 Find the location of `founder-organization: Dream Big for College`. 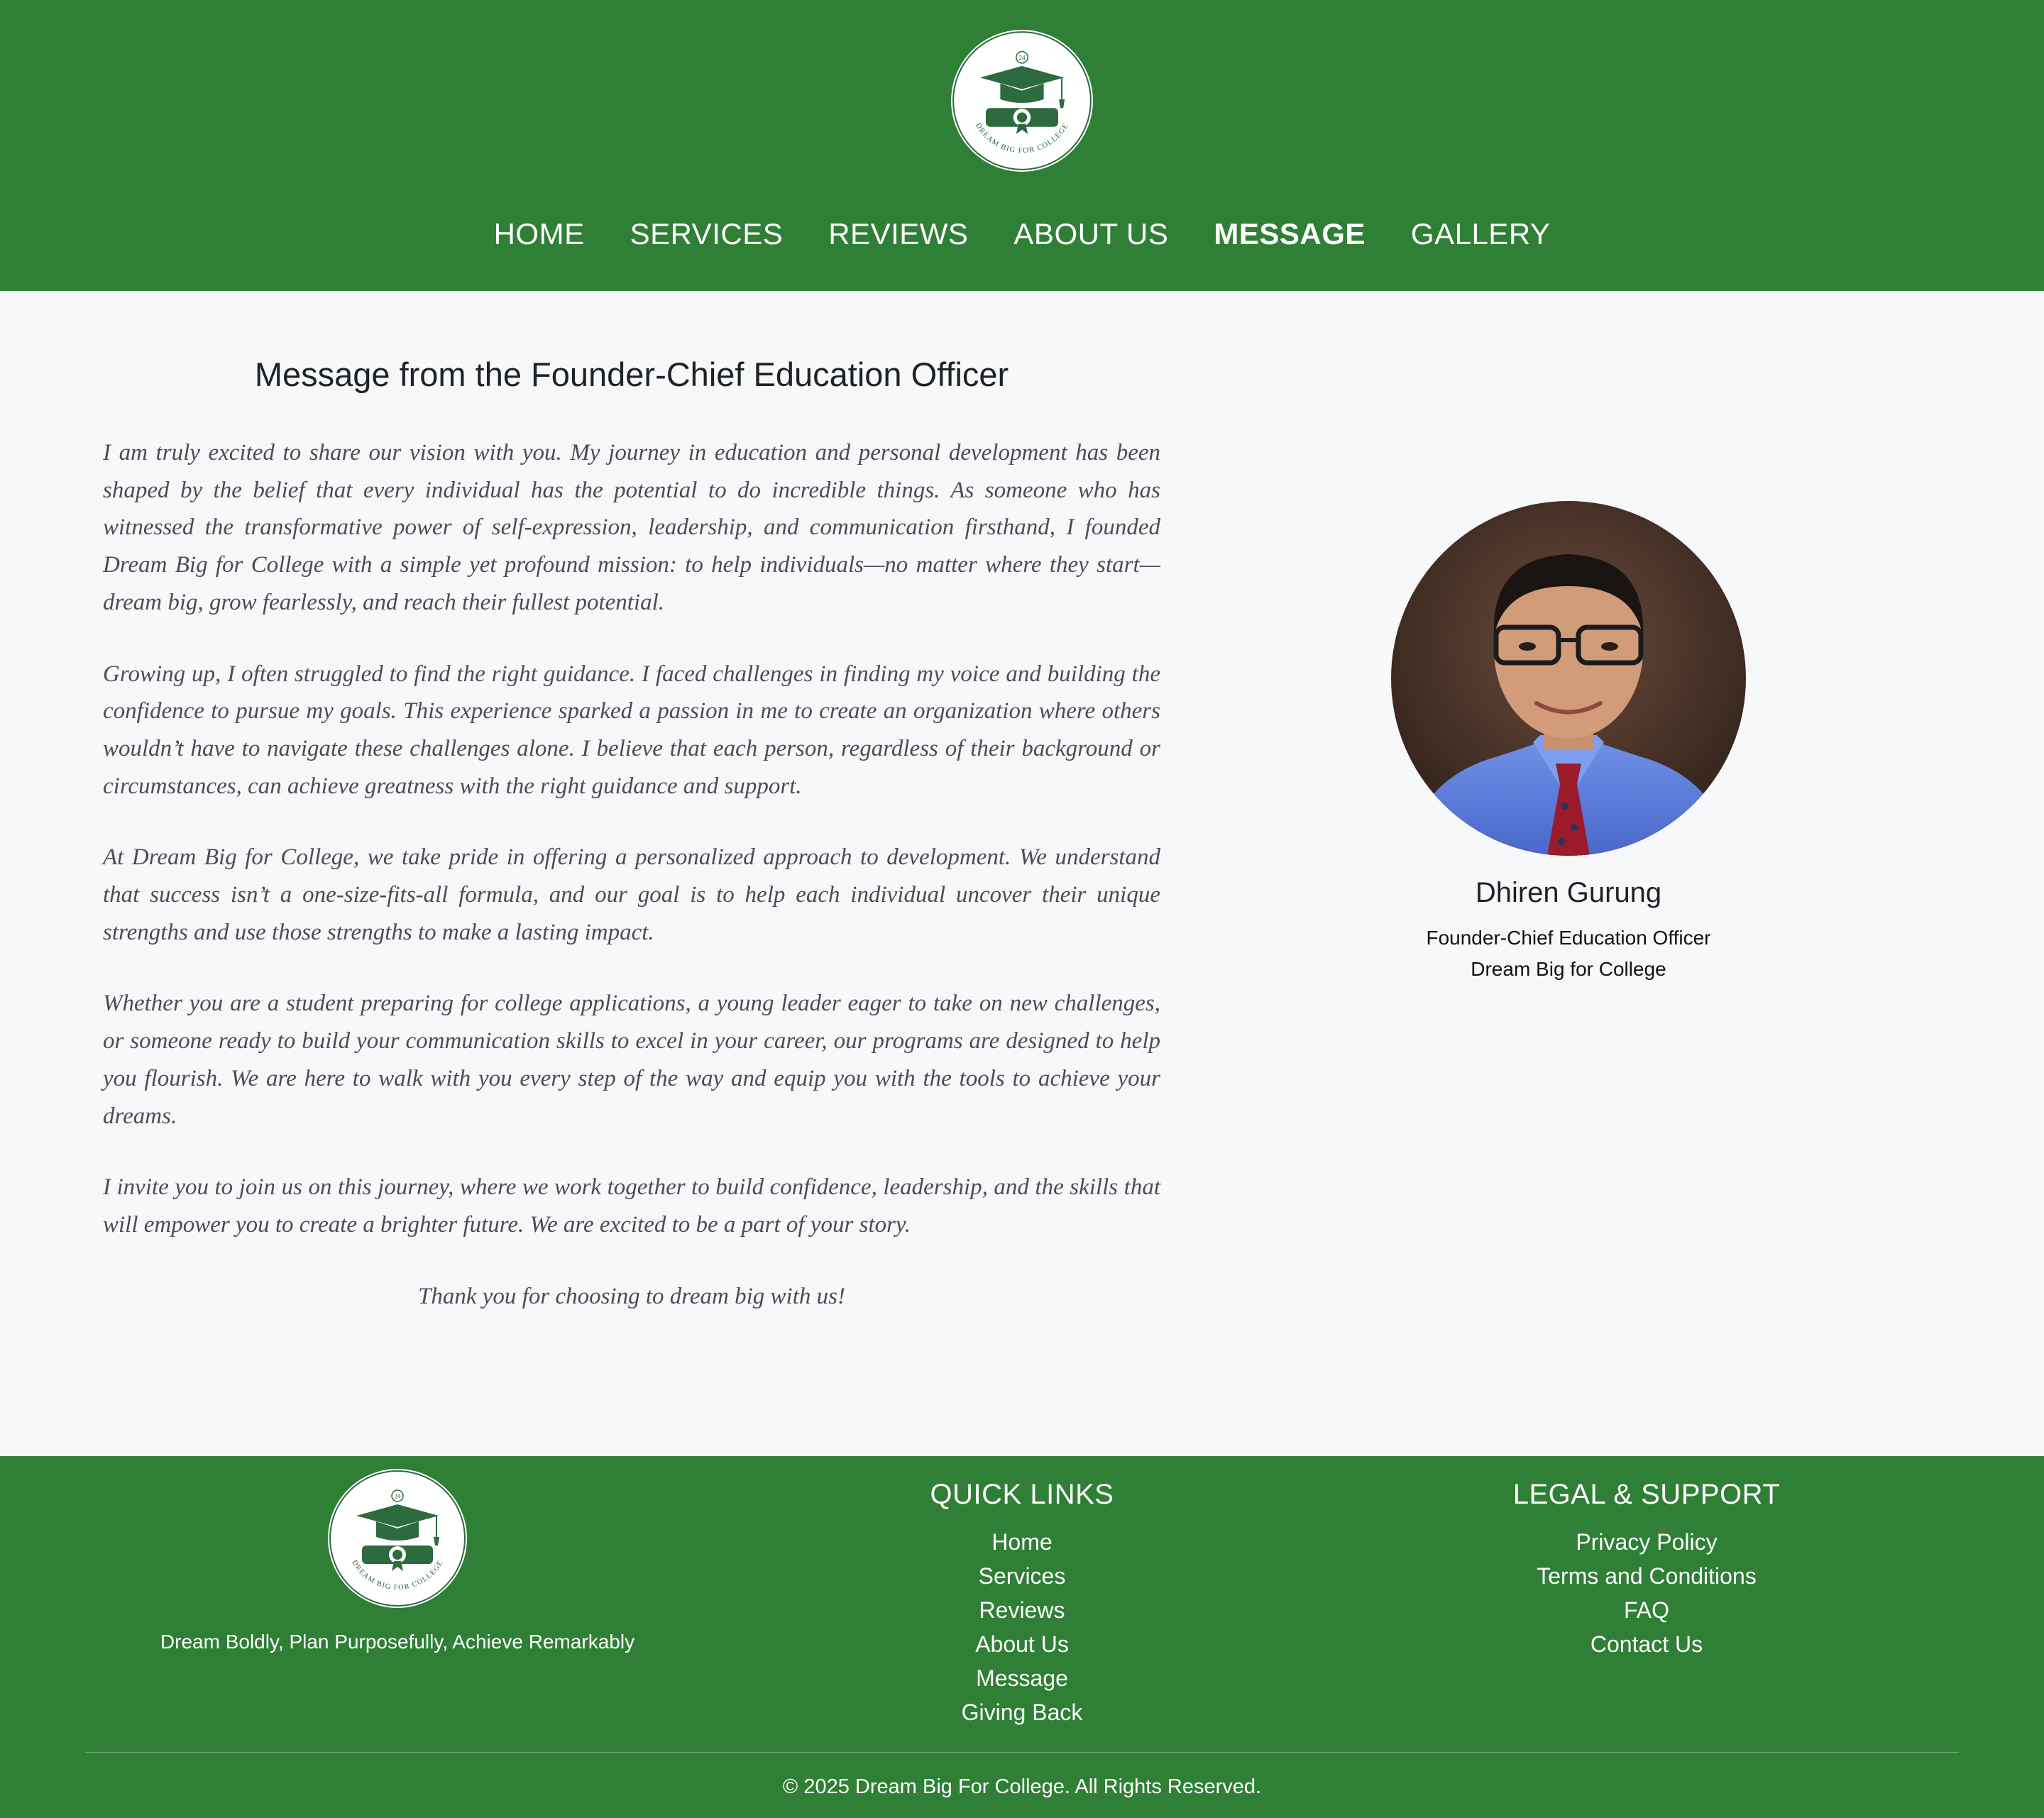

founder-organization: Dream Big for College is located at coordinates (1568, 969).